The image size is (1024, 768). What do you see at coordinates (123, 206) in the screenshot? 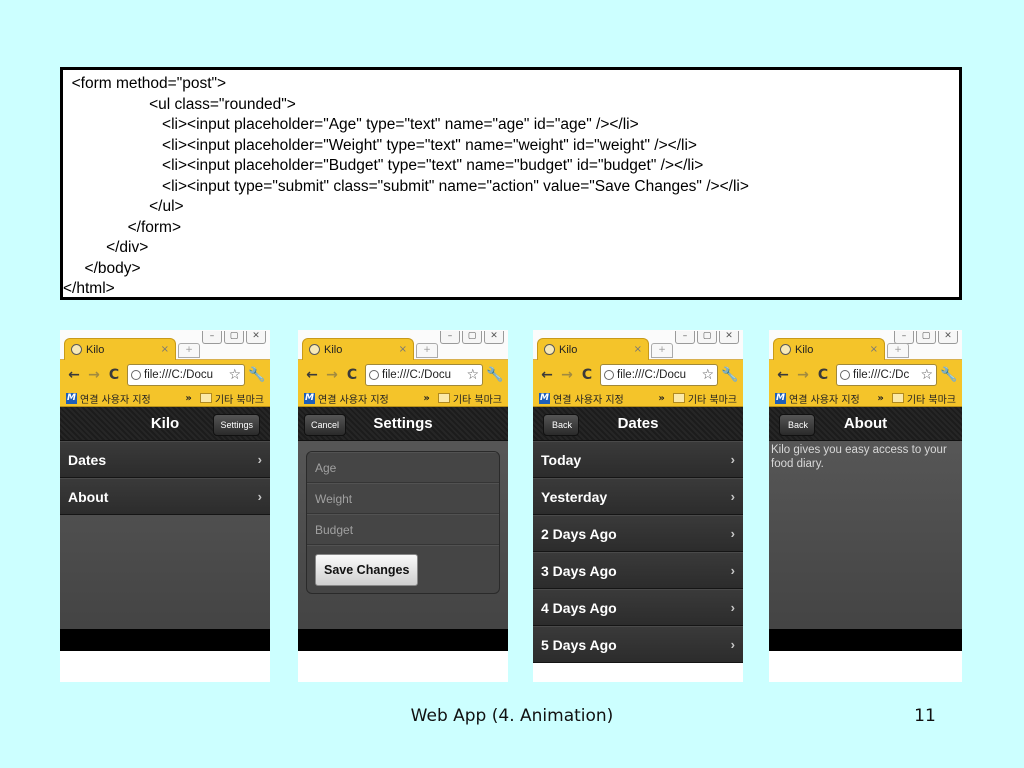
I see `code-line: </ul>` at bounding box center [123, 206].